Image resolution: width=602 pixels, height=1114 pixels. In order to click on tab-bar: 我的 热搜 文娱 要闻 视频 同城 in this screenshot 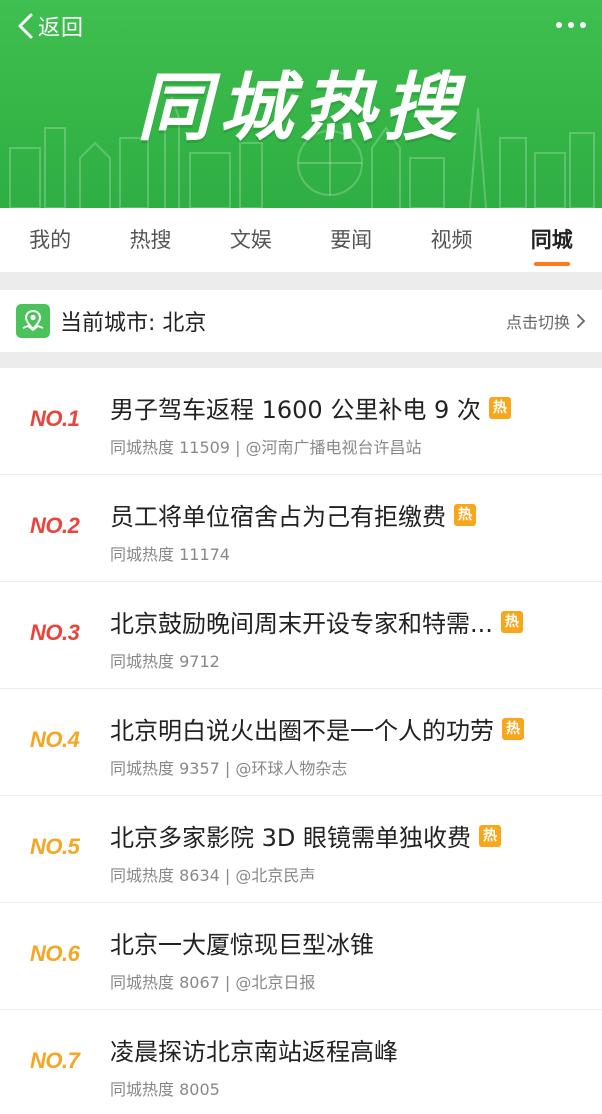, I will do `click(301, 240)`.